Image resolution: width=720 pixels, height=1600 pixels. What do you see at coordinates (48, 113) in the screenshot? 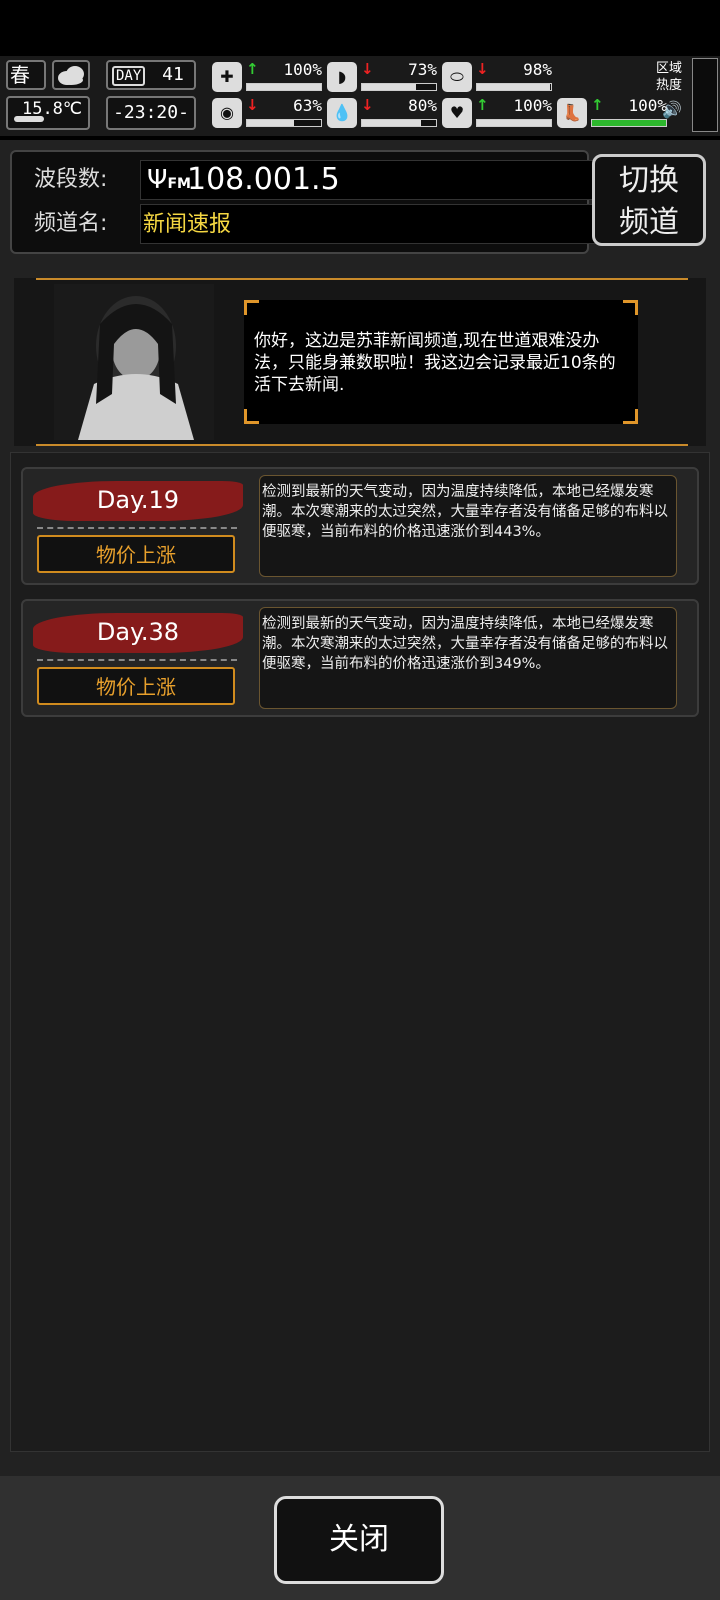
I see `temperature-display: 15.8℃` at bounding box center [48, 113].